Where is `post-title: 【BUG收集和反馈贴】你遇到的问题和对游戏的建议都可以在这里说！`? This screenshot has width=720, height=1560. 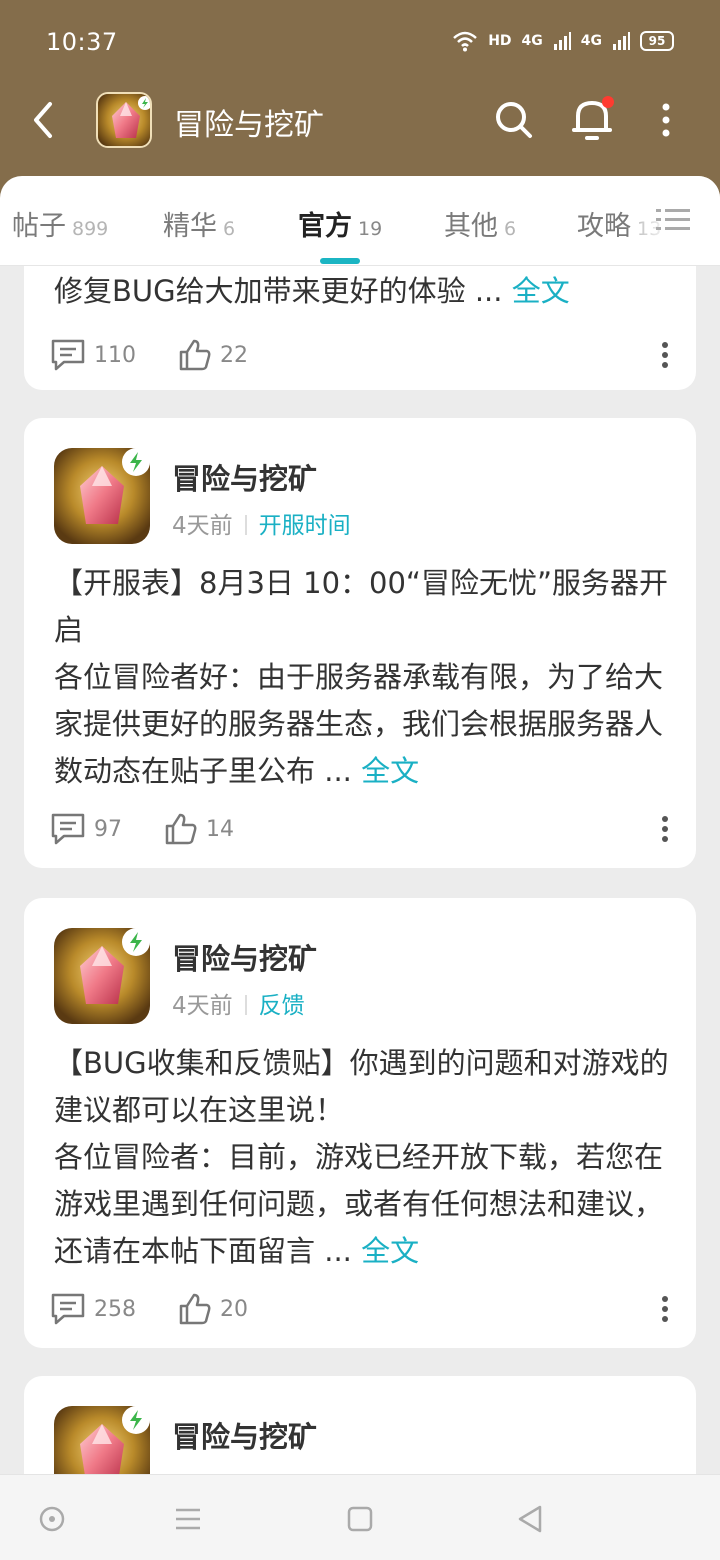
post-title: 【BUG收集和反馈贴】你遇到的问题和对游戏的建议都可以在这里说！ is located at coordinates (361, 1086).